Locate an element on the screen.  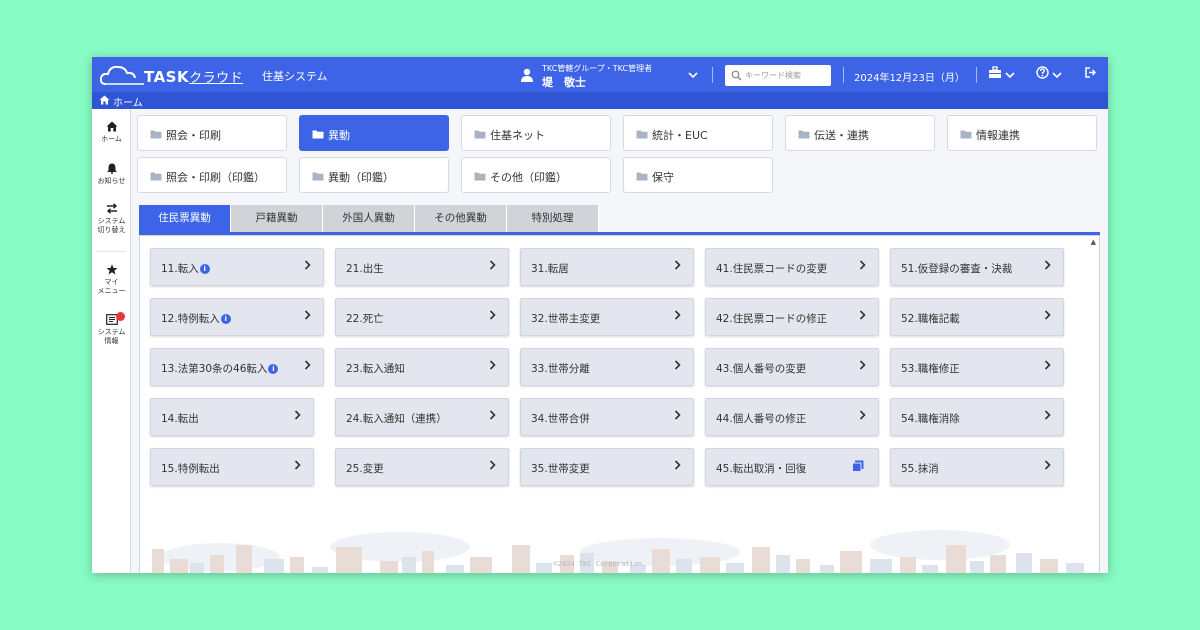
menu-button: 34.世帯合併 is located at coordinates (607, 417).